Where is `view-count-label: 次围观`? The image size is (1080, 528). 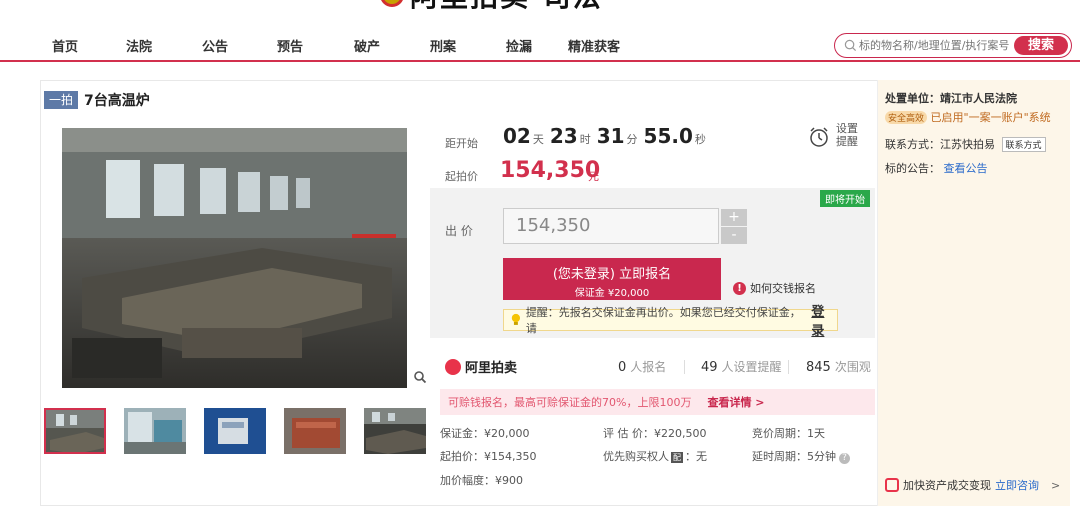 view-count-label: 次围观 is located at coordinates (852, 367).